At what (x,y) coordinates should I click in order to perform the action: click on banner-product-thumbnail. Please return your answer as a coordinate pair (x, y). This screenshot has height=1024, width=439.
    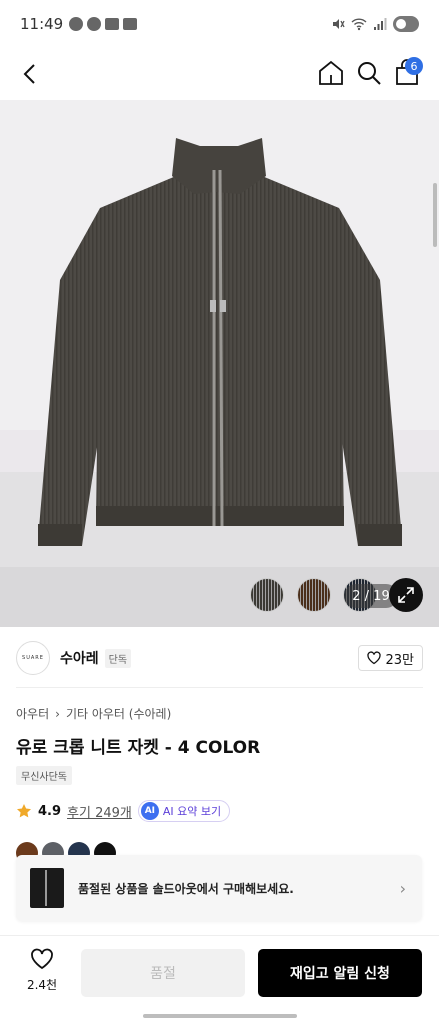
    Looking at the image, I should click on (47, 888).